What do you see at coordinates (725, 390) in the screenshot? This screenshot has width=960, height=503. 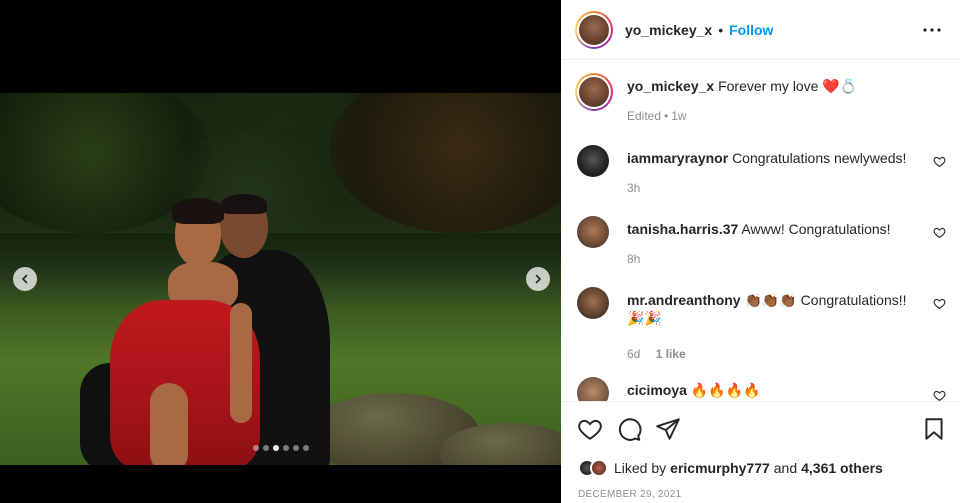 I see `comment-text: 🔥🔥🔥🔥` at bounding box center [725, 390].